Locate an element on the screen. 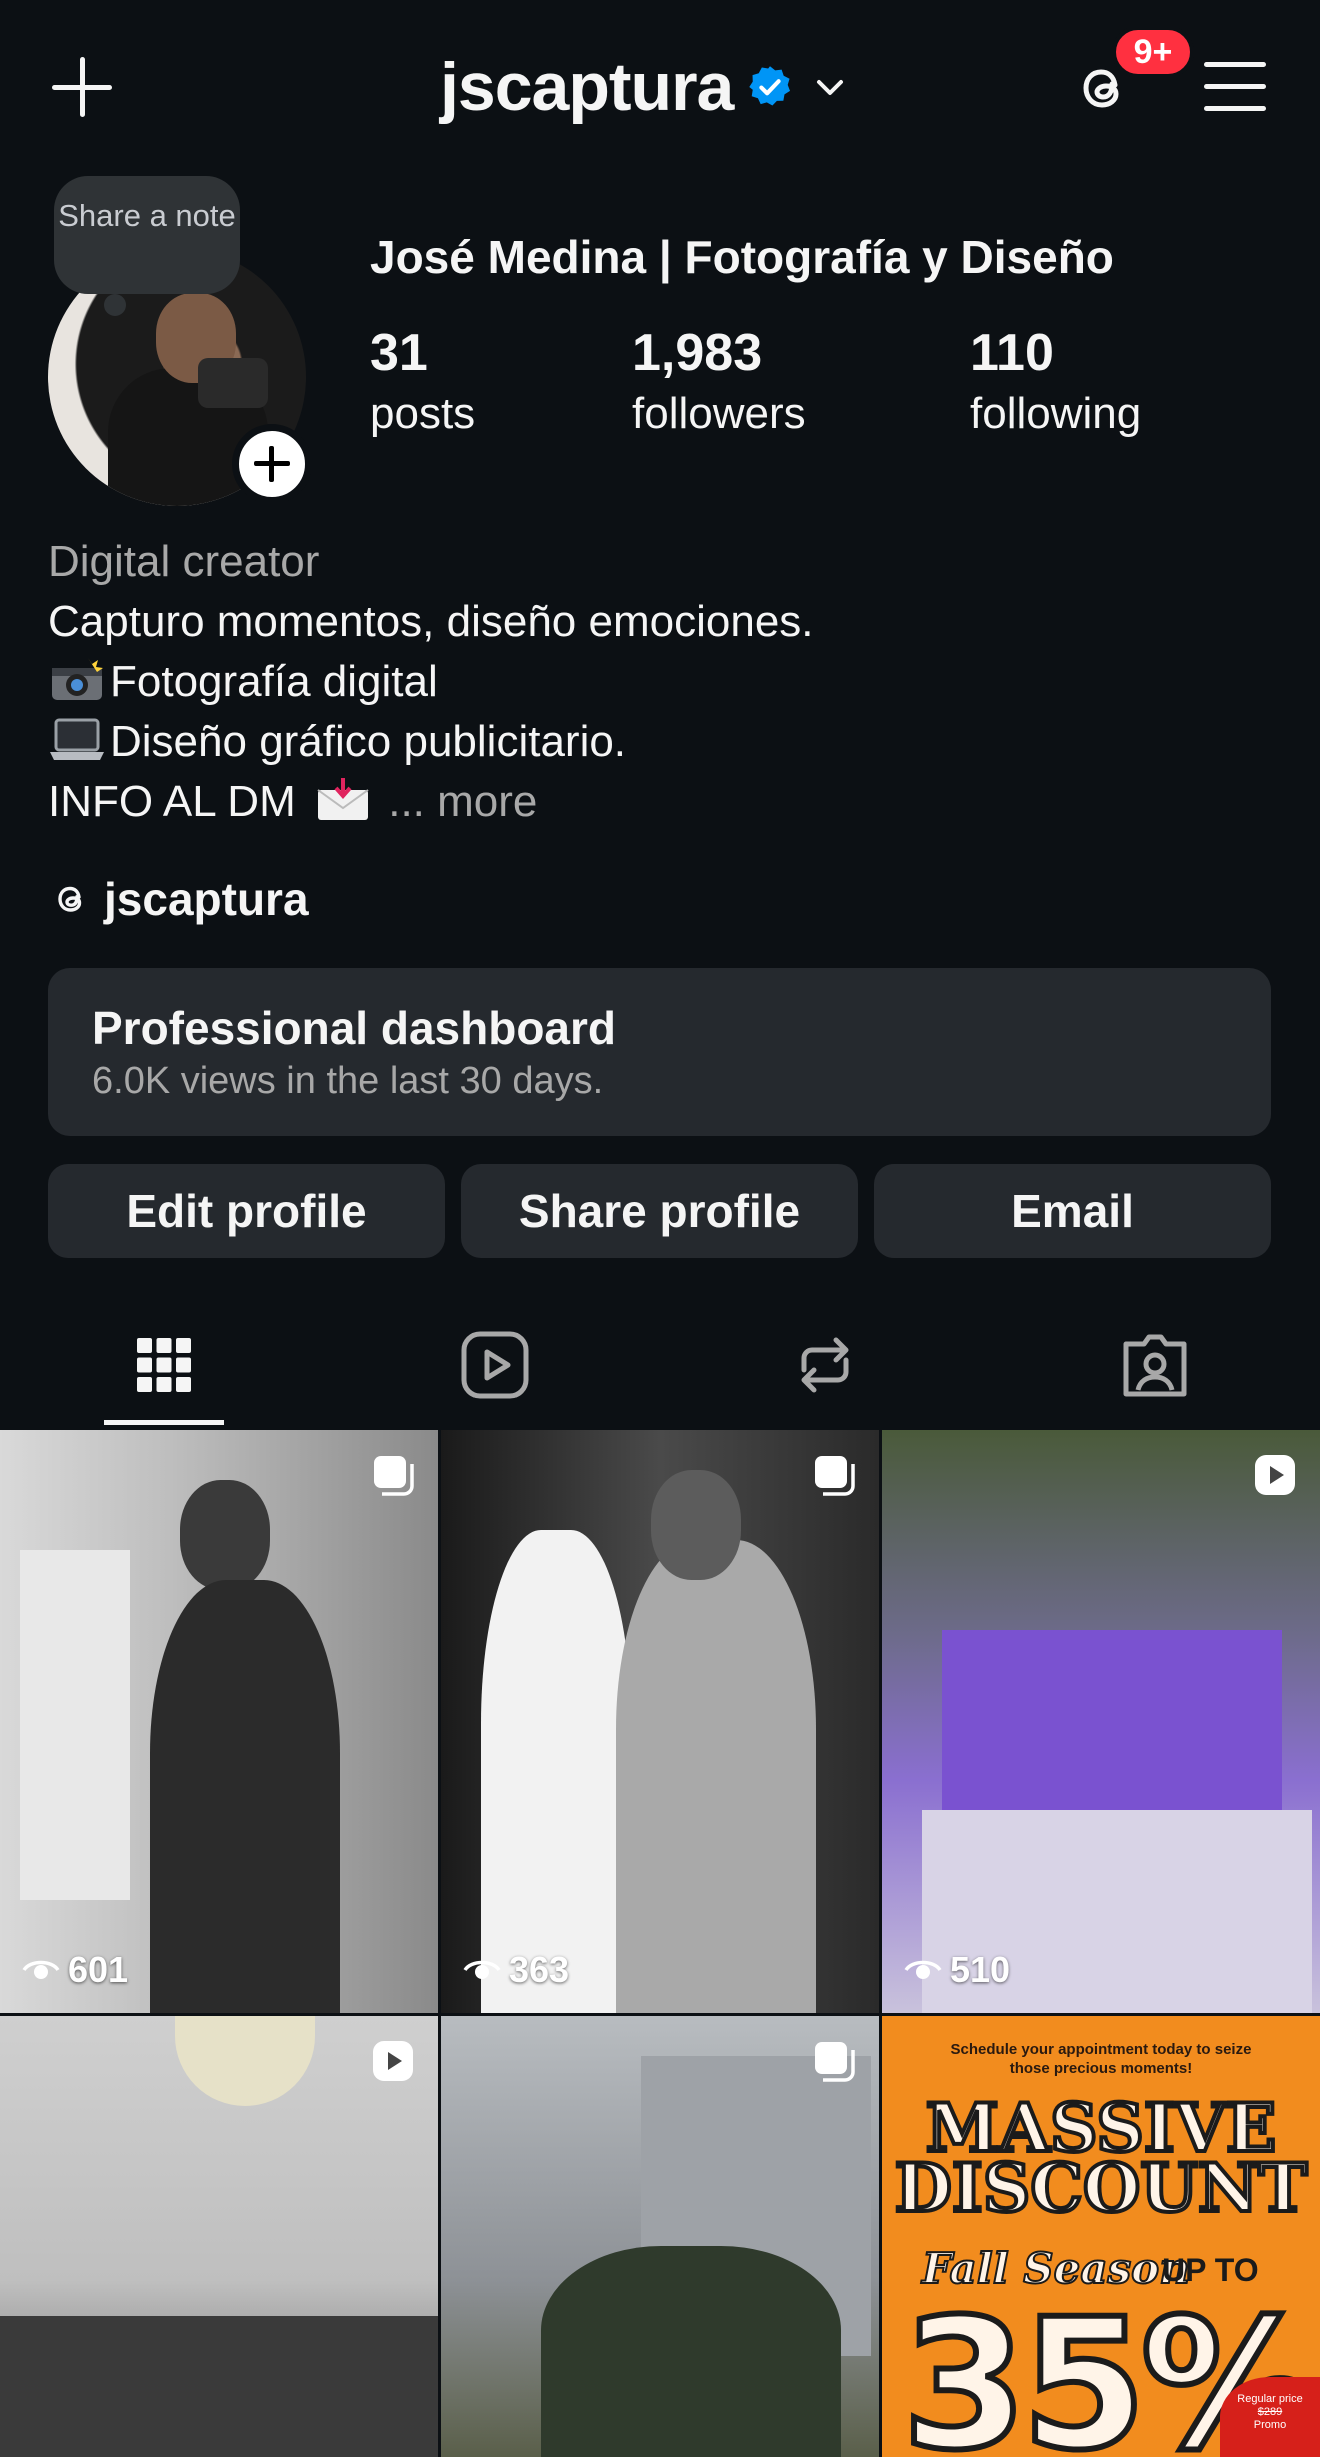  tile-3-views: 510 is located at coordinates (980, 1969).